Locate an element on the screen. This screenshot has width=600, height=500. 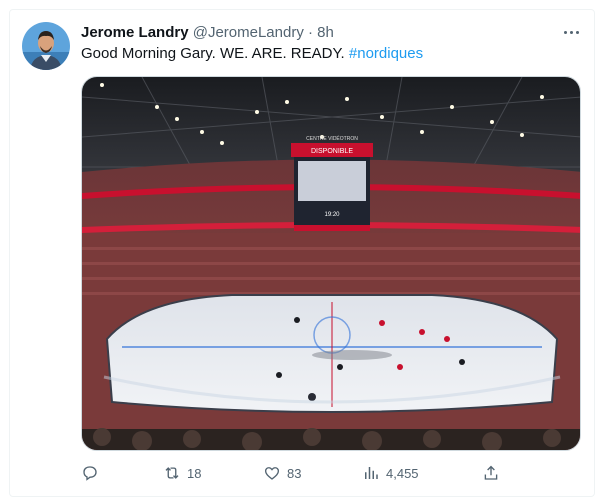
hashtag-link: #nordiques is located at coordinates (386, 53).